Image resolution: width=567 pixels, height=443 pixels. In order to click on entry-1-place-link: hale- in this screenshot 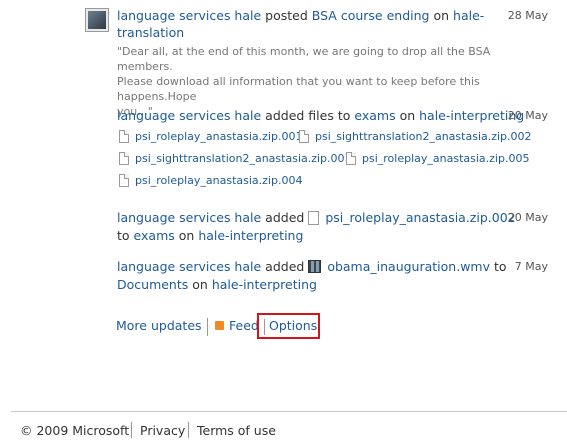, I will do `click(468, 15)`.